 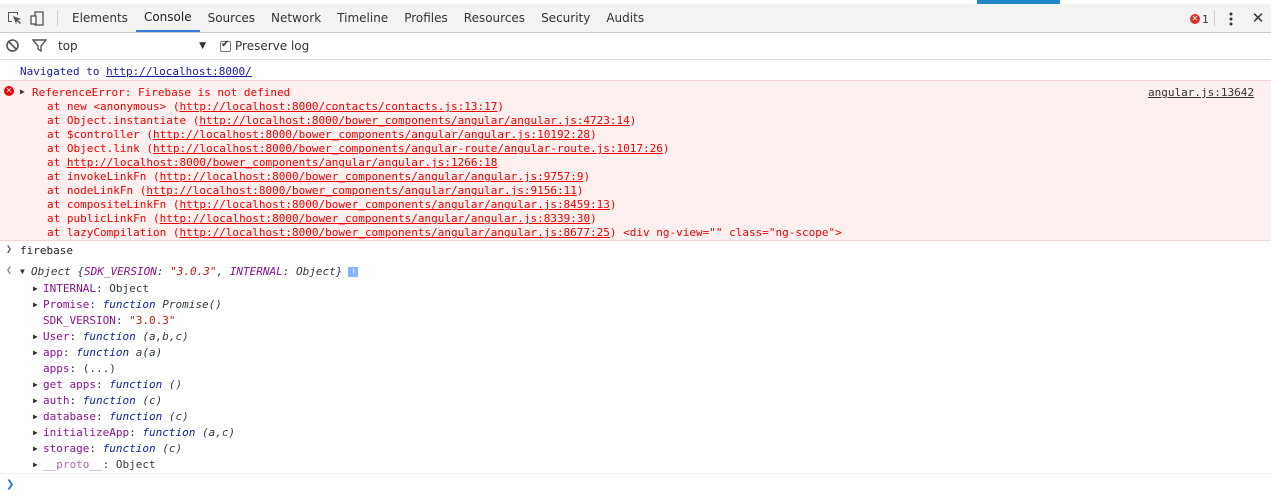 I want to click on preserve-log-checkbox: Preserve log, so click(x=264, y=46).